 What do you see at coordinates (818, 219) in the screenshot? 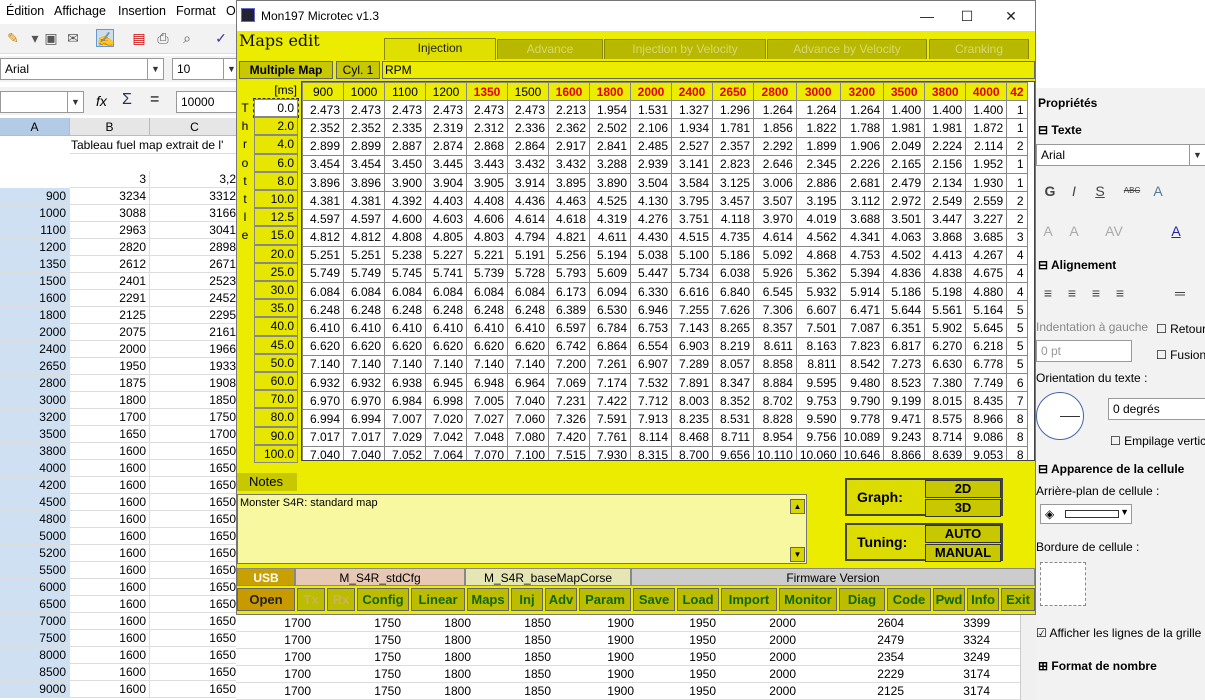
I see `map-cell: 4.019` at bounding box center [818, 219].